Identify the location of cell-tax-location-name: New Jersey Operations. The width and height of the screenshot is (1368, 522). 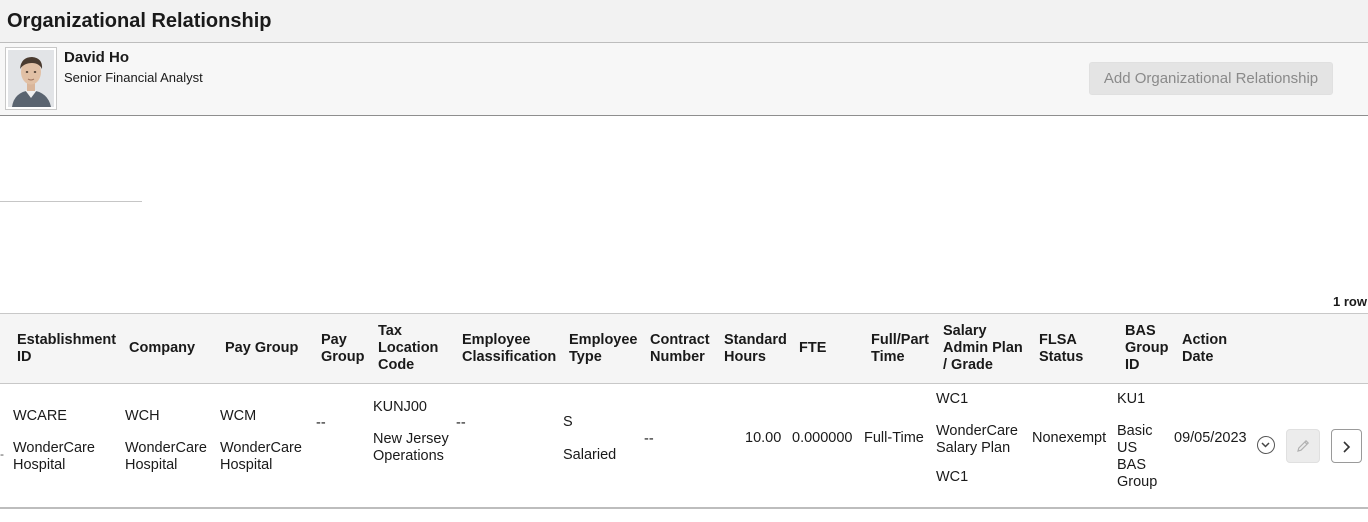
(411, 447).